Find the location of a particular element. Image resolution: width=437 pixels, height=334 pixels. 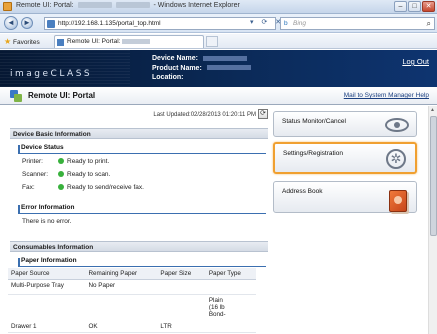

maximize-button: □ is located at coordinates (414, 6).